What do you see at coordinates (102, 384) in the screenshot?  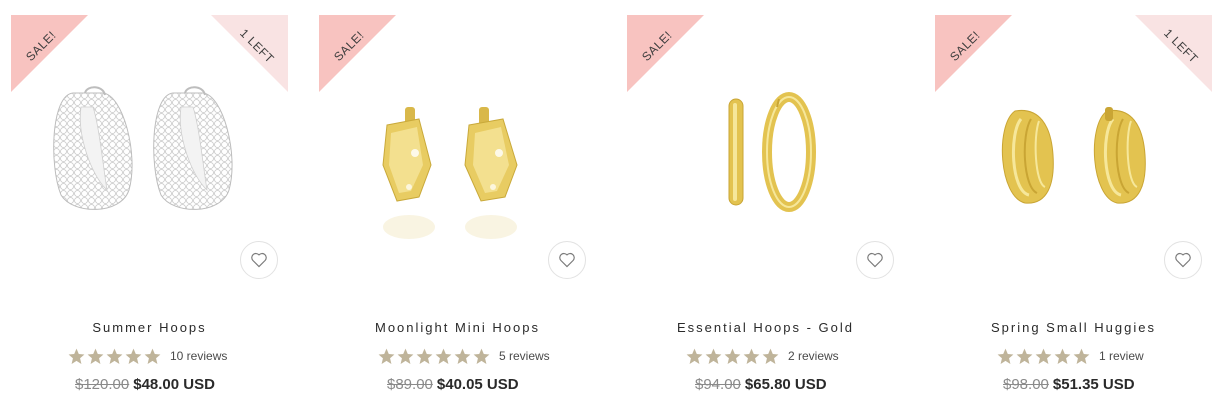 I see `original-price: $120.00` at bounding box center [102, 384].